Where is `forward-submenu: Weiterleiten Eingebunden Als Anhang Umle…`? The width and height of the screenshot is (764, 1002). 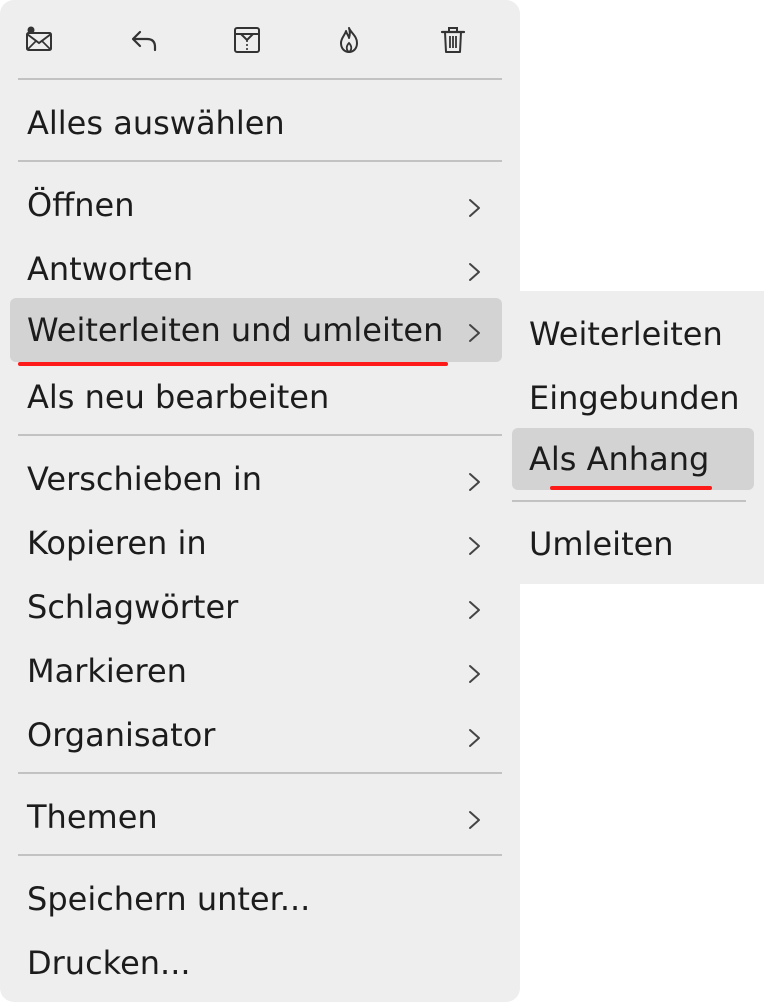 forward-submenu: Weiterleiten Eingebunden Als Anhang Umle… is located at coordinates (633, 437).